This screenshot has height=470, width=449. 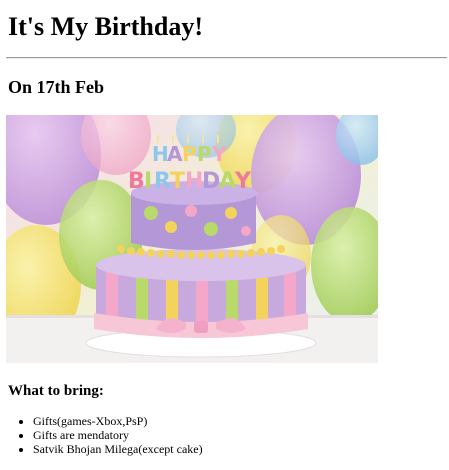 What do you see at coordinates (194, 181) in the screenshot?
I see `svg-text: H` at bounding box center [194, 181].